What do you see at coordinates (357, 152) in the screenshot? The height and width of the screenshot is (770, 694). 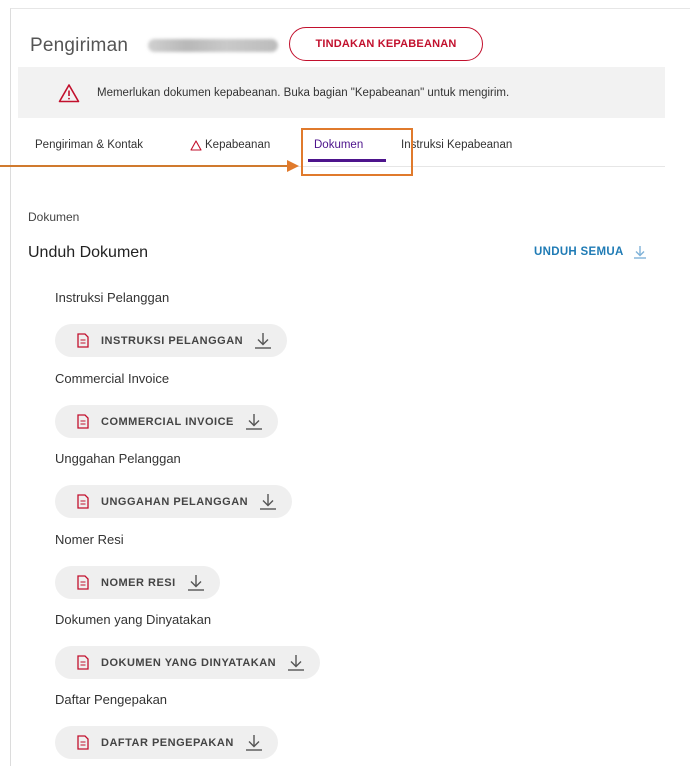 I see `annotation-highlight-box` at bounding box center [357, 152].